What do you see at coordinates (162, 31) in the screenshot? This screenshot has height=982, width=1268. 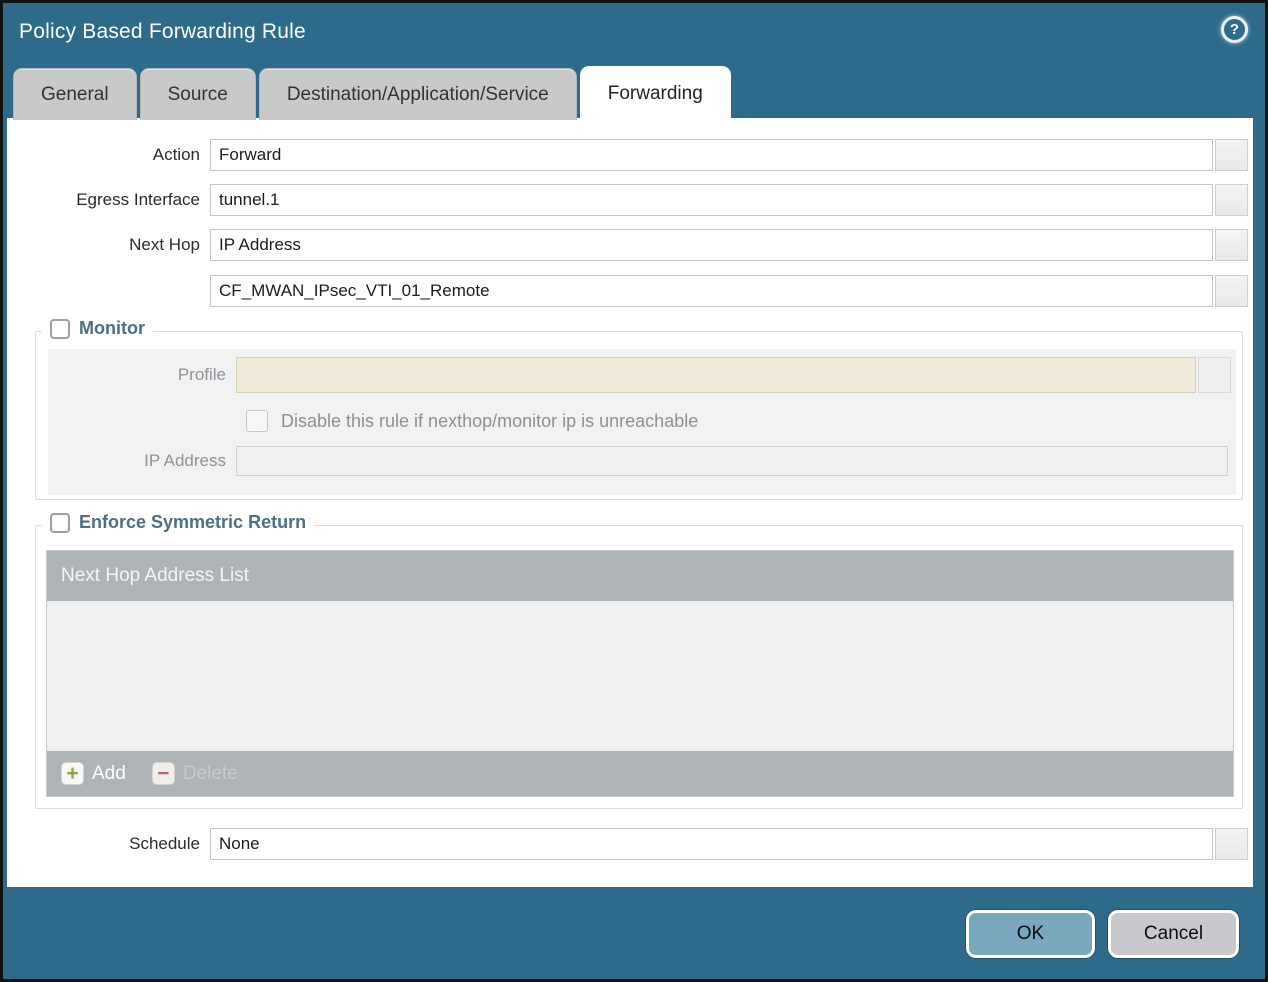 I see `dialog-title: Policy Based Forwarding Rule` at bounding box center [162, 31].